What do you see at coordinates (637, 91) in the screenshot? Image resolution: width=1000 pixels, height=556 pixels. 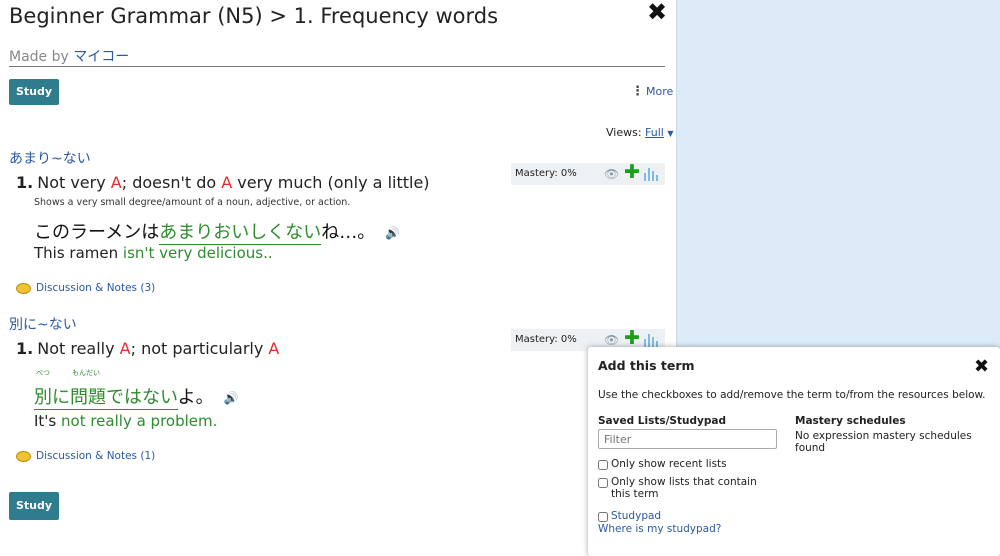 I see `more-dots-icon: ⋮` at bounding box center [637, 91].